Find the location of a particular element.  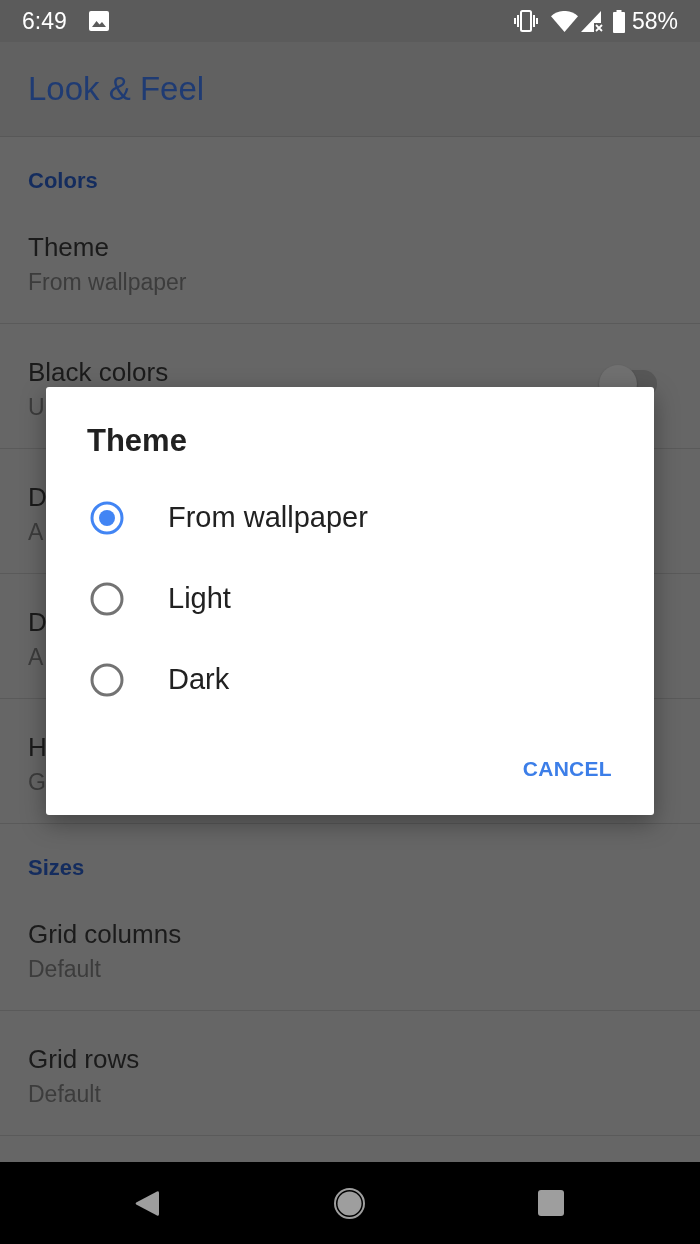

theme-option: From wallpaper is located at coordinates (350, 517).